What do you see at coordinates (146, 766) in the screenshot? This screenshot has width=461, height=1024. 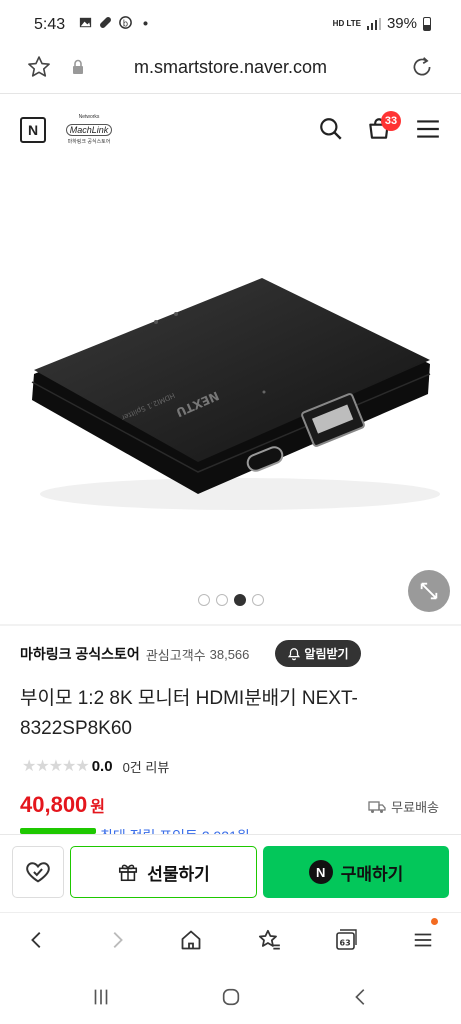 I see `review-count: 0건 리뷰` at bounding box center [146, 766].